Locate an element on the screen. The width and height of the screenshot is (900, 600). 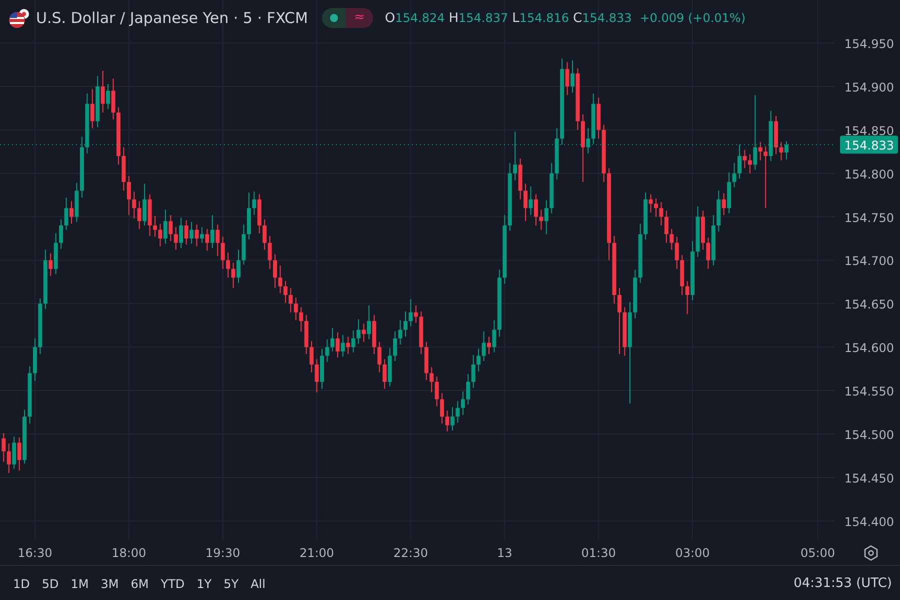
range-button: 3M is located at coordinates (110, 584).